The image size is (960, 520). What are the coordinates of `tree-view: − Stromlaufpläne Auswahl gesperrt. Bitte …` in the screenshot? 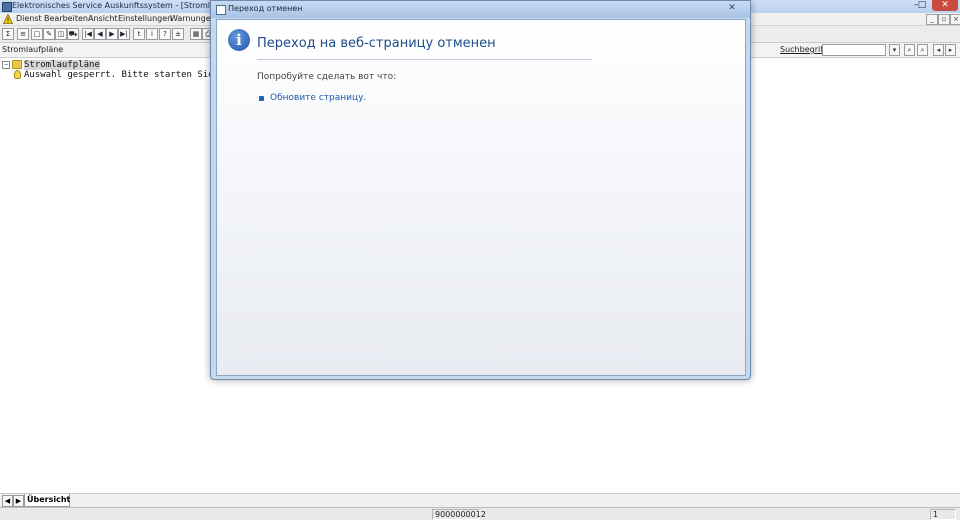 It's located at (107, 79).